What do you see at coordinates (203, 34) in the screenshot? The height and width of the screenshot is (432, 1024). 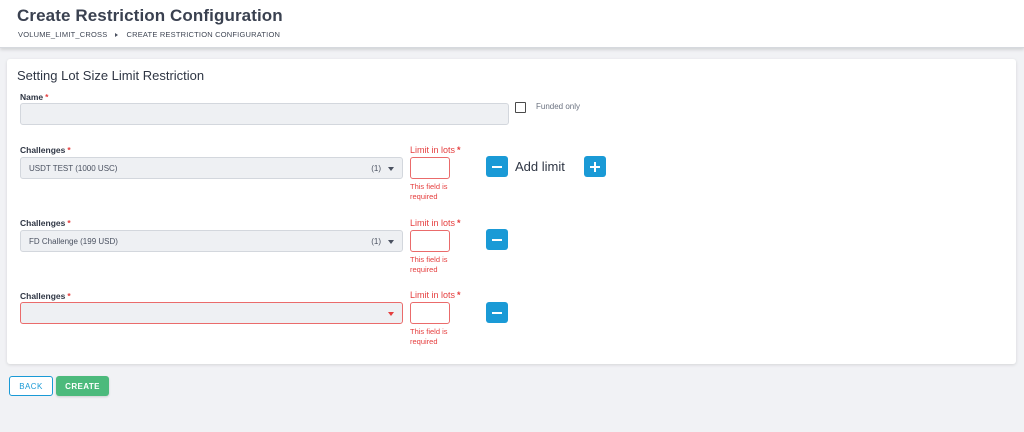 I see `breadcrumb-item-current: CREATE RESTRICTION CONFIGURATION` at bounding box center [203, 34].